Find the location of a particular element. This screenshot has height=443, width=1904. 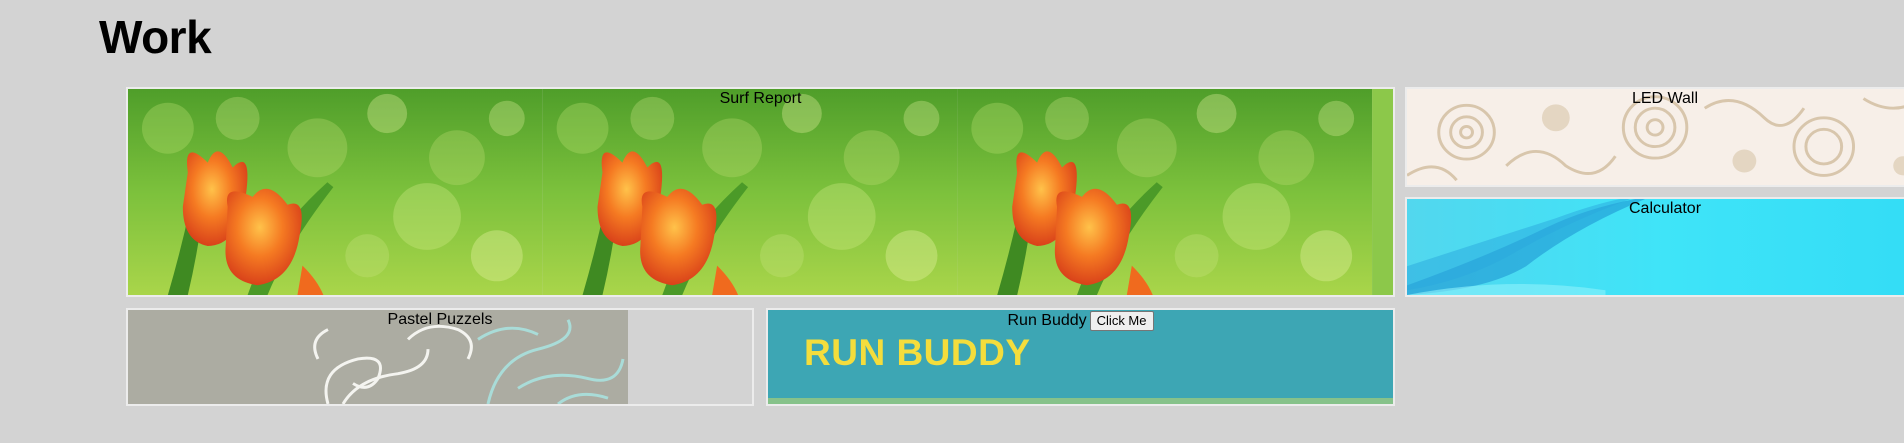

surf-report-title: Surf Report is located at coordinates (760, 99).